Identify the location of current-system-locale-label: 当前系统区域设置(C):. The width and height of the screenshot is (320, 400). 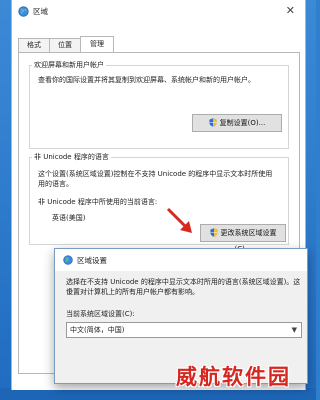
(100, 314).